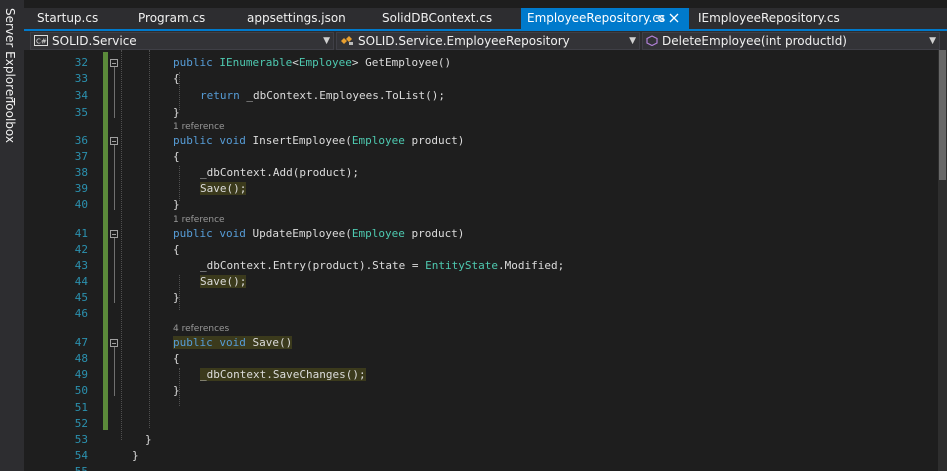  I want to click on code-lens-save: 4 references, so click(201, 329).